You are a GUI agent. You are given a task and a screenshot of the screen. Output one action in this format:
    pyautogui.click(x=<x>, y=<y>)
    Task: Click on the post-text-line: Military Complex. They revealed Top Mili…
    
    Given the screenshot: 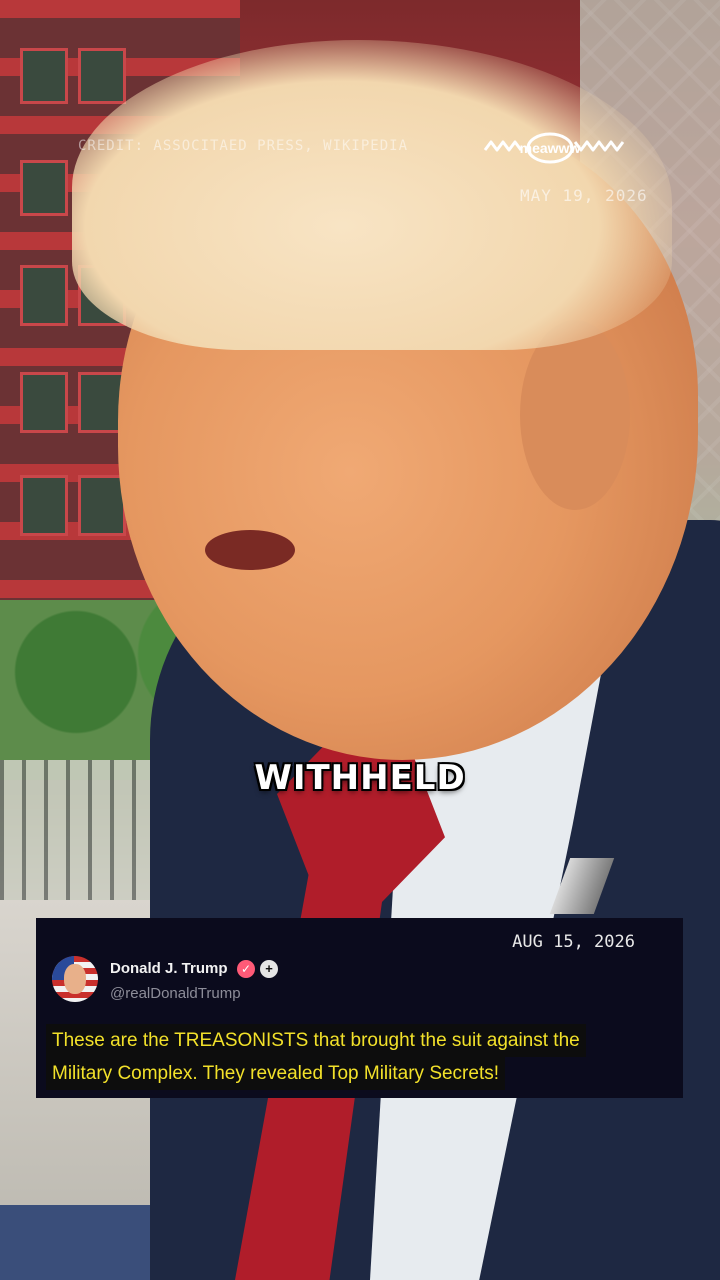 What is the action you would take?
    pyautogui.click(x=276, y=1073)
    